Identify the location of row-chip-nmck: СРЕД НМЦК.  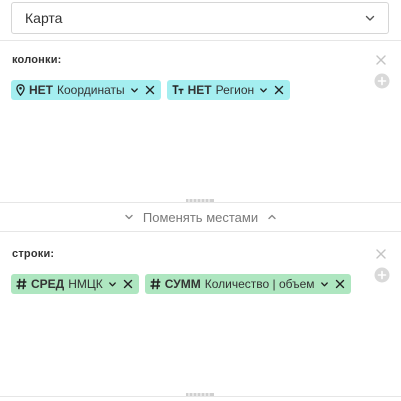
(75, 284).